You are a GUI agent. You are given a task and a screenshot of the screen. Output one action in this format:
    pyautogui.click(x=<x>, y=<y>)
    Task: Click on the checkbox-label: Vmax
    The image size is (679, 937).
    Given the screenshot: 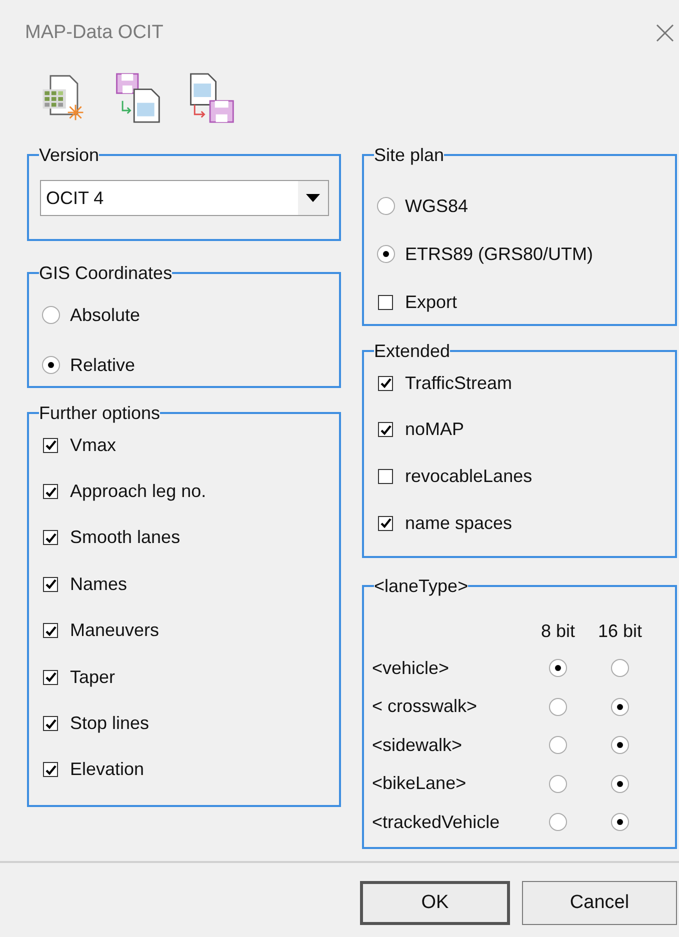 What is the action you would take?
    pyautogui.click(x=93, y=445)
    